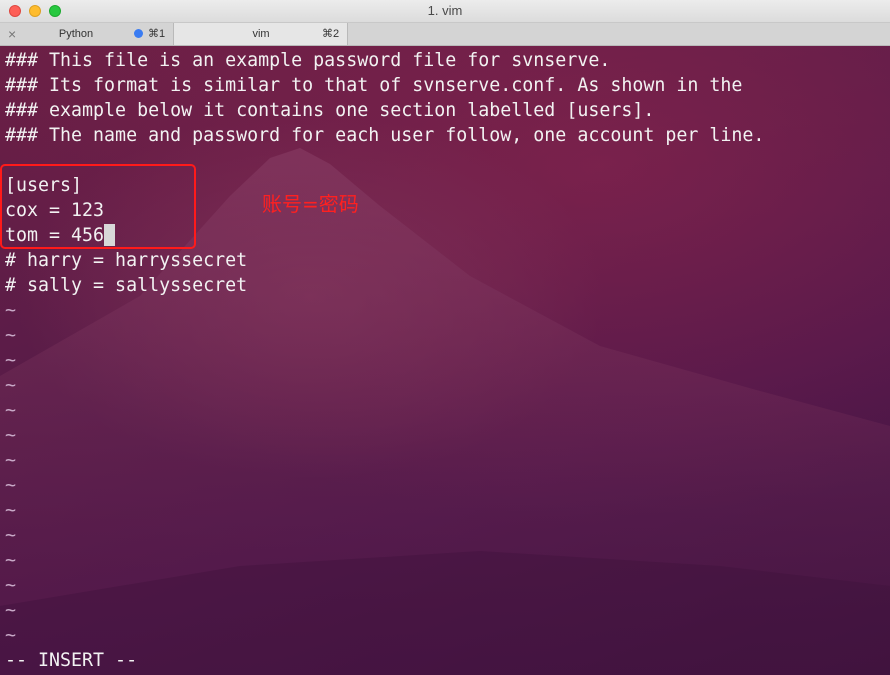 The height and width of the screenshot is (675, 890). What do you see at coordinates (310, 204) in the screenshot?
I see `annotation-label: 账号=密码` at bounding box center [310, 204].